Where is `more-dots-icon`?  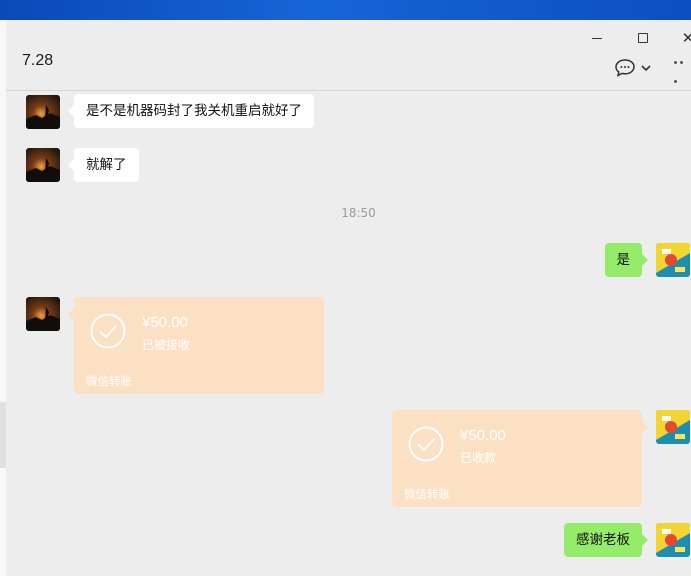
more-dots-icon is located at coordinates (682, 68).